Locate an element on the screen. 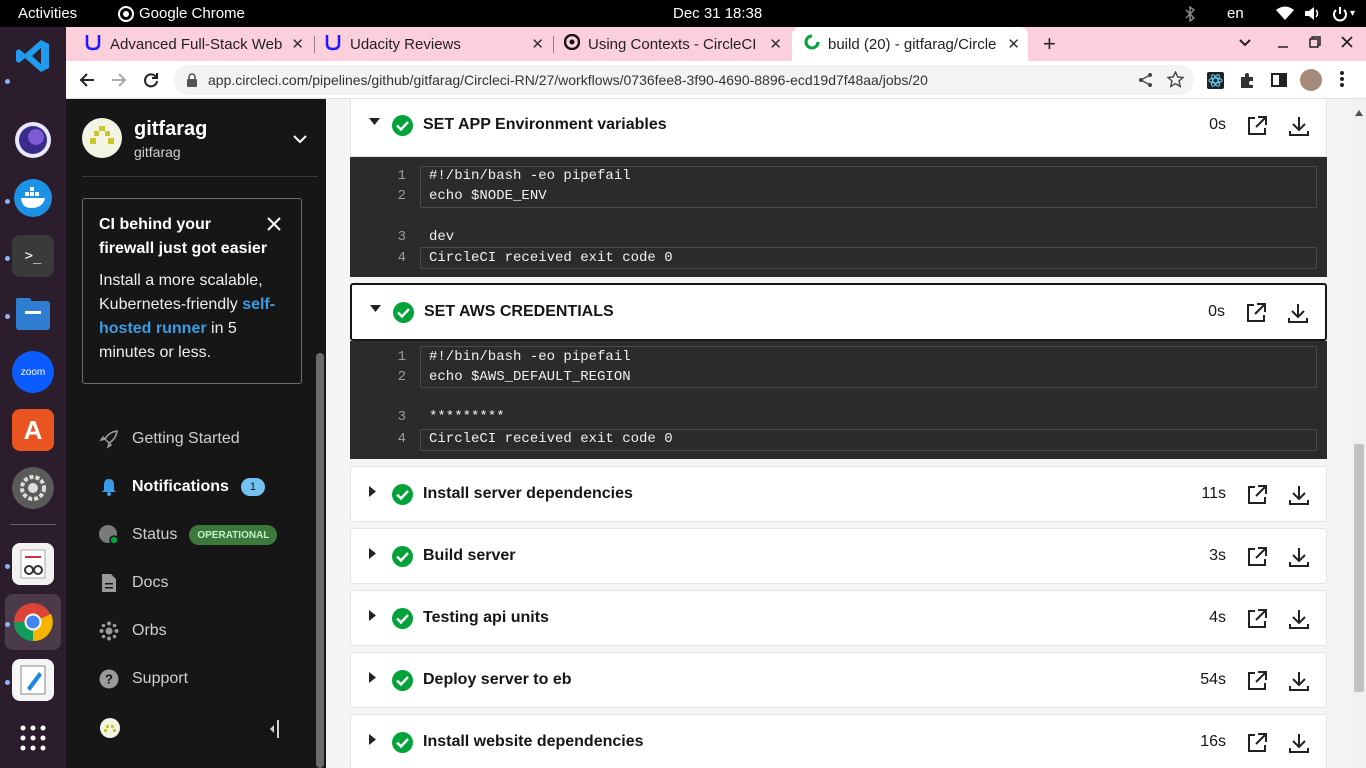  zoom-icon: zoom is located at coordinates (33, 372).